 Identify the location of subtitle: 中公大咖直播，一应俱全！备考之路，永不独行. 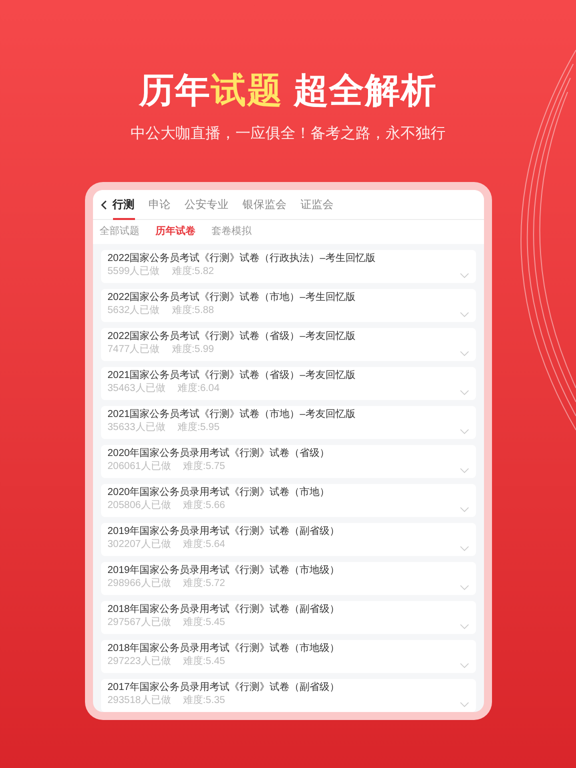
(288, 134).